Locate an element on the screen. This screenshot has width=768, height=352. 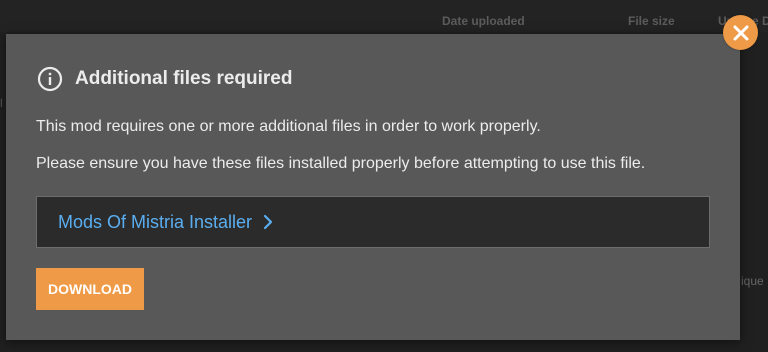
modal-header: Additional files required is located at coordinates (164, 79).